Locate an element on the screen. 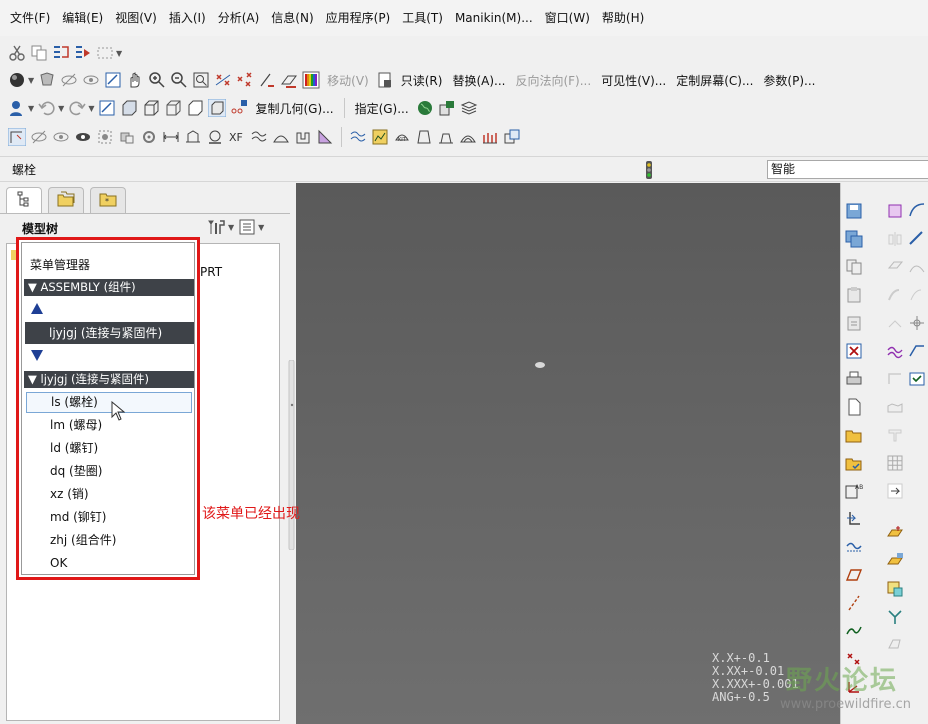 Image resolution: width=928 pixels, height=724 pixels. solidify-icon is located at coordinates (917, 351).